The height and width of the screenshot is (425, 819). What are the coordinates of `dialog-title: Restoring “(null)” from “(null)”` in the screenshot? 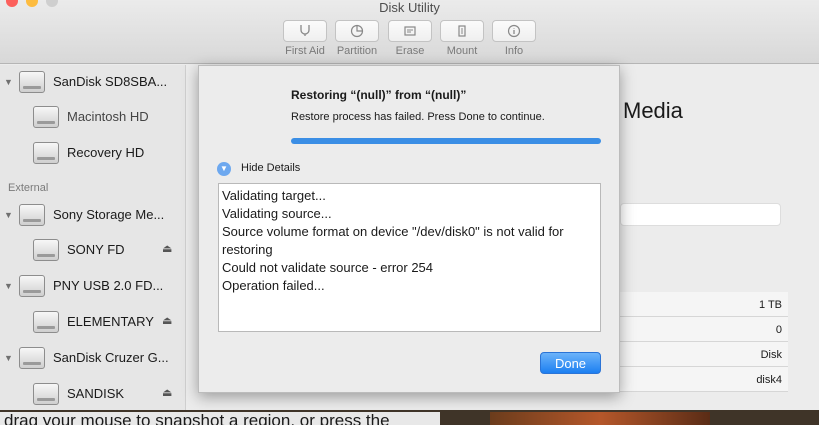 It's located at (379, 95).